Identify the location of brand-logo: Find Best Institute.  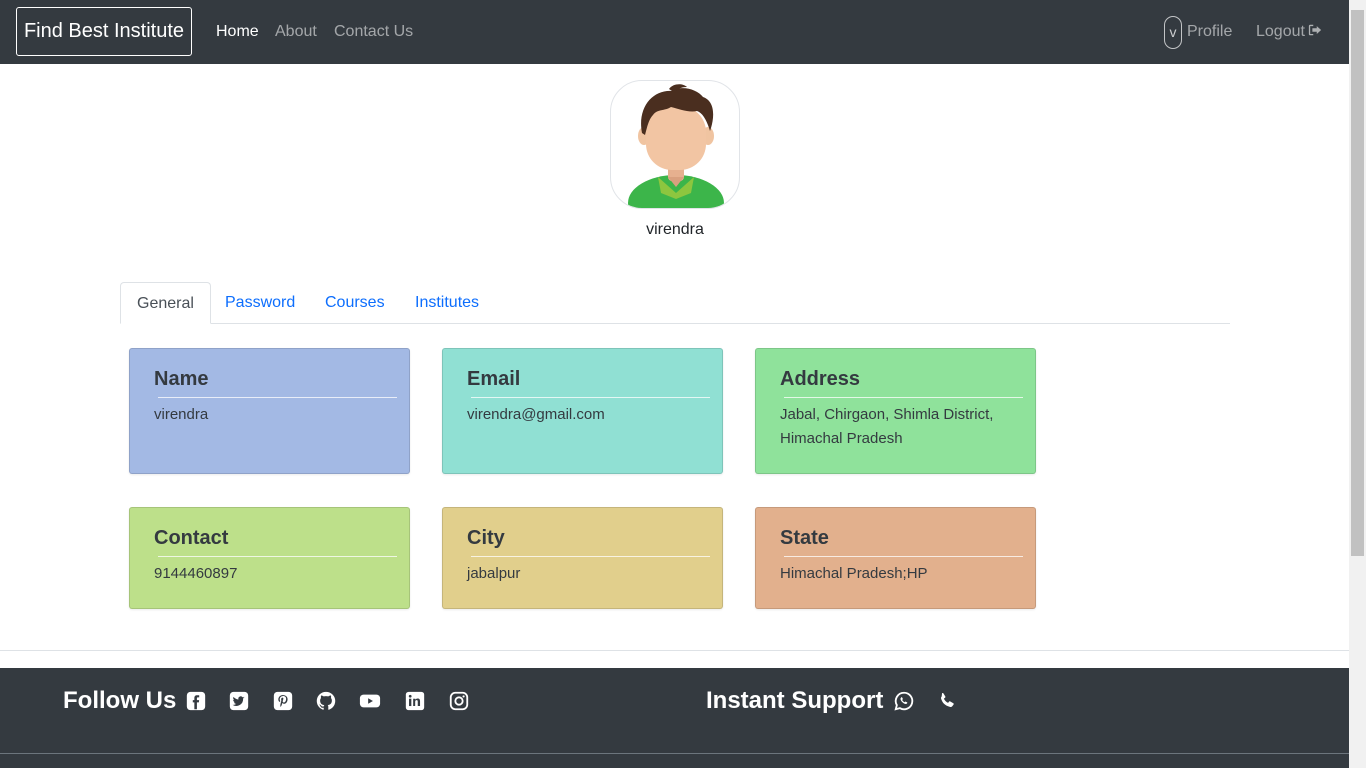
(104, 31).